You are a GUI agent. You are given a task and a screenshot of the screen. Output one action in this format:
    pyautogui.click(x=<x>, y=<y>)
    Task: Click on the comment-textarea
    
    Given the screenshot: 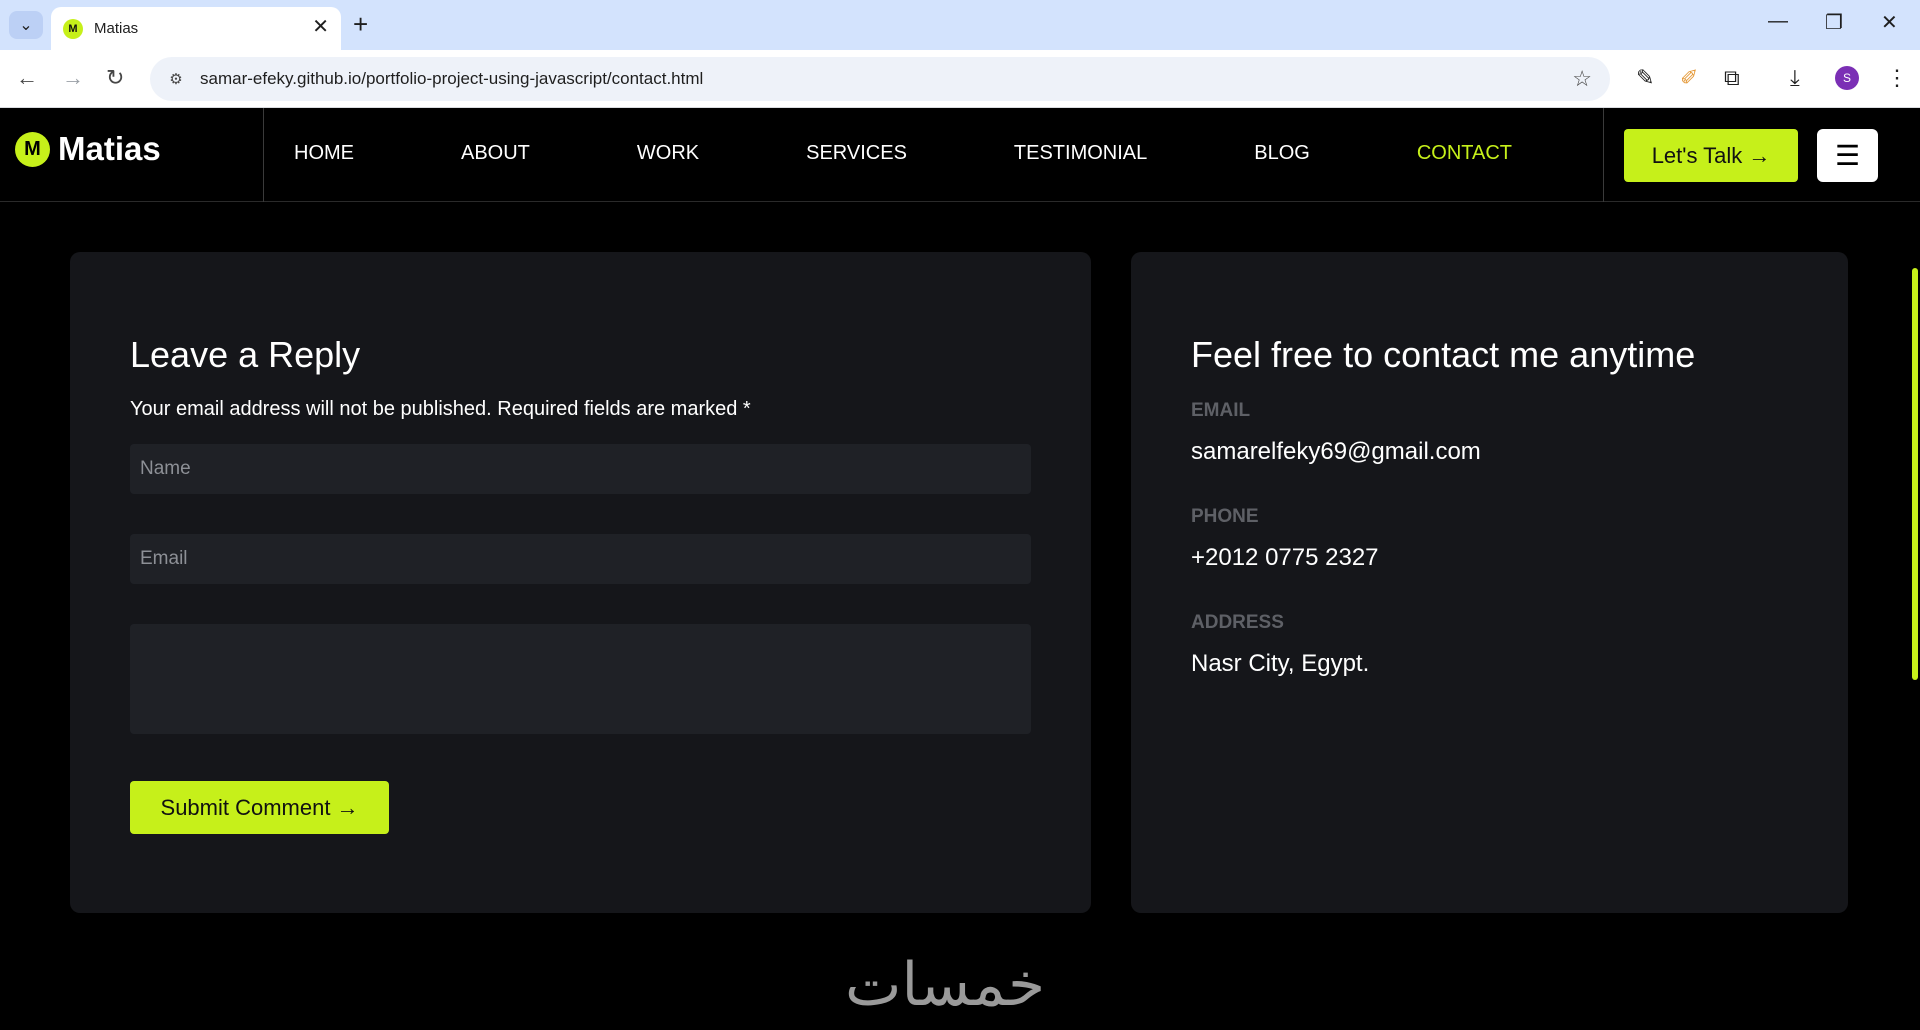 What is the action you would take?
    pyautogui.click(x=580, y=679)
    